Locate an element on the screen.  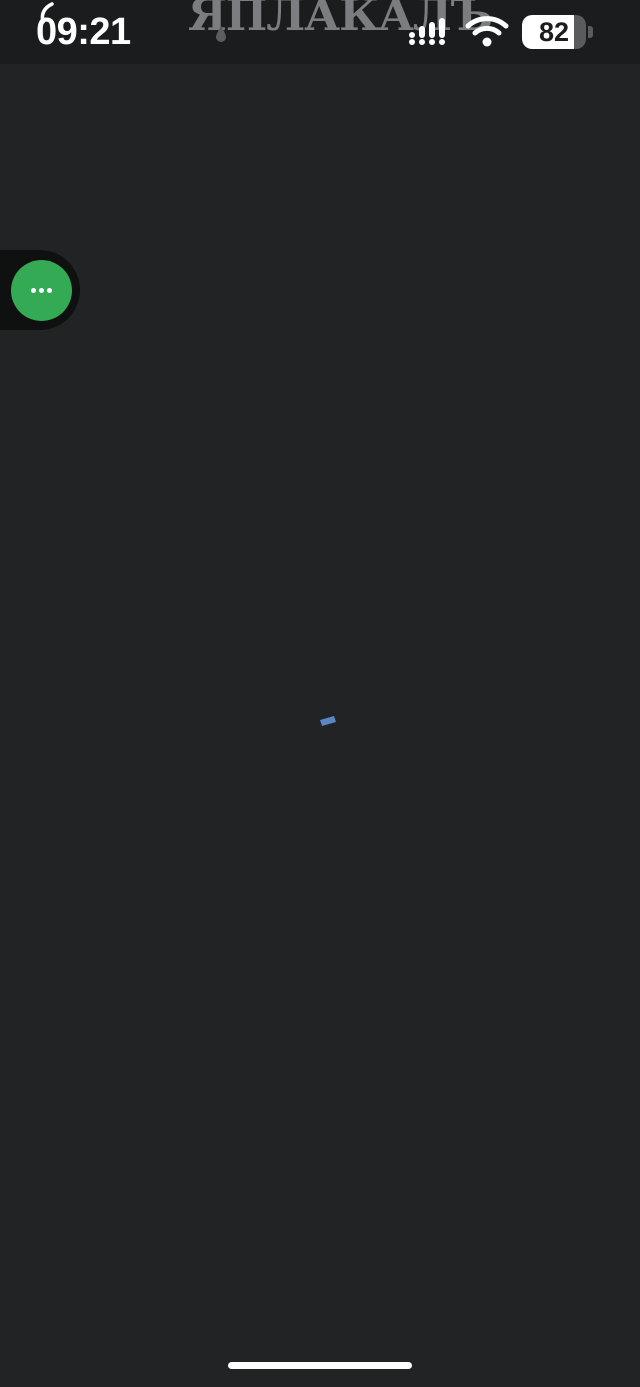
battery-level: 82 is located at coordinates (554, 32).